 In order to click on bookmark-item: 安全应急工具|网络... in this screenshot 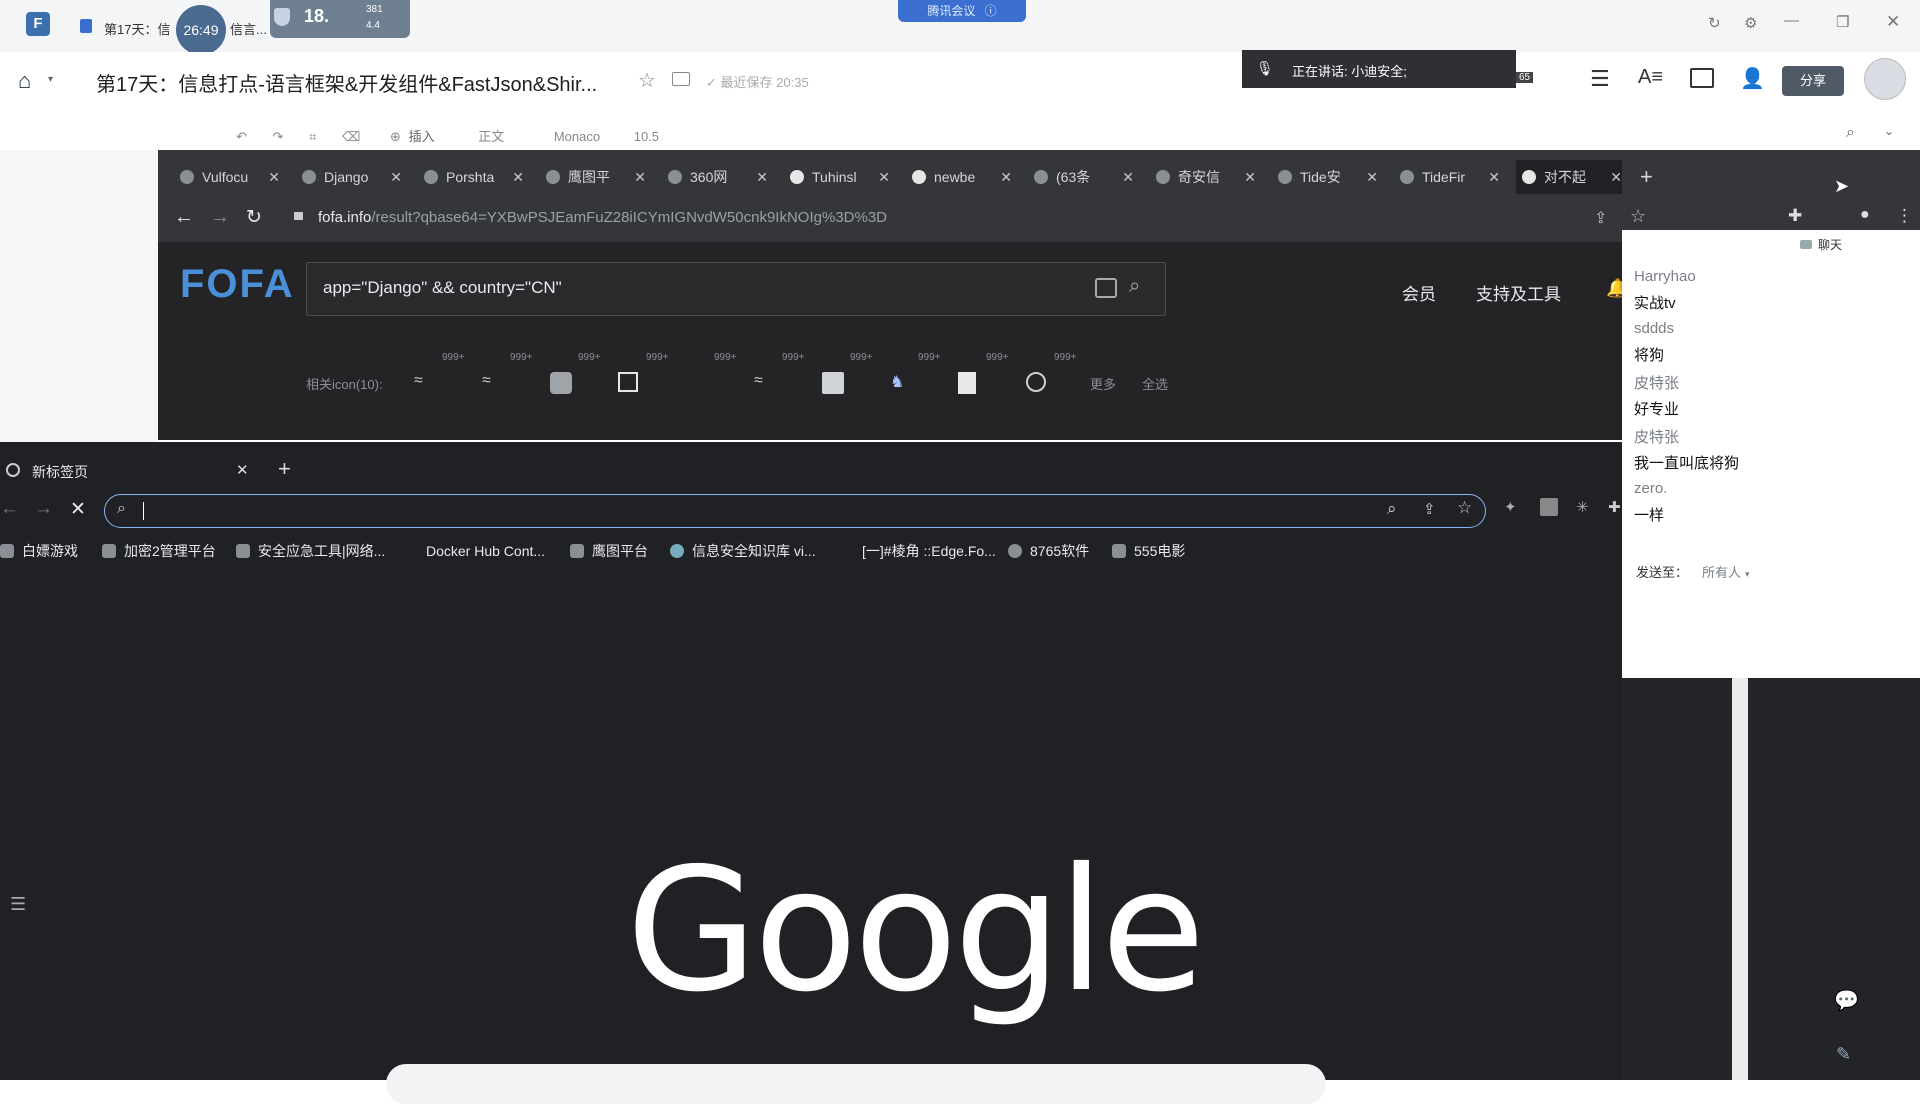, I will do `click(310, 551)`.